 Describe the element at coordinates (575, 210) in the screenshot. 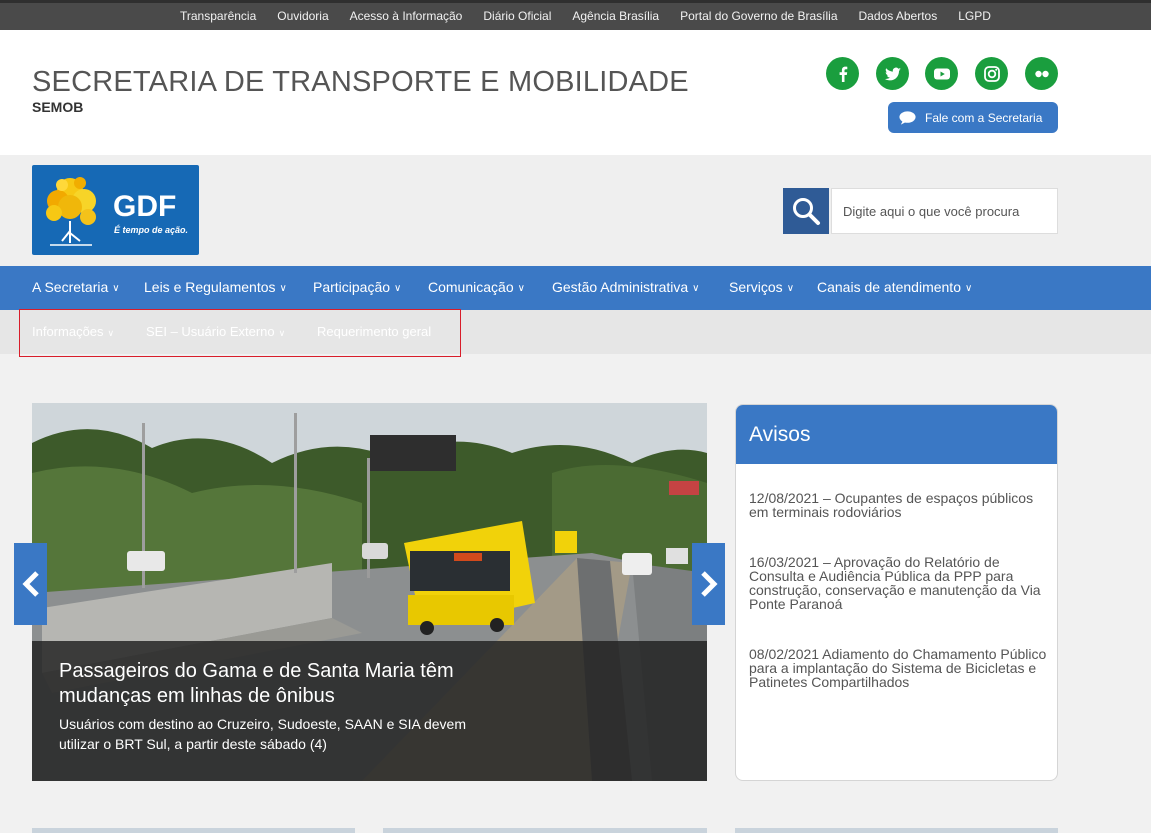

I see `logo-search-band: GDF É tempo de ação.` at that location.